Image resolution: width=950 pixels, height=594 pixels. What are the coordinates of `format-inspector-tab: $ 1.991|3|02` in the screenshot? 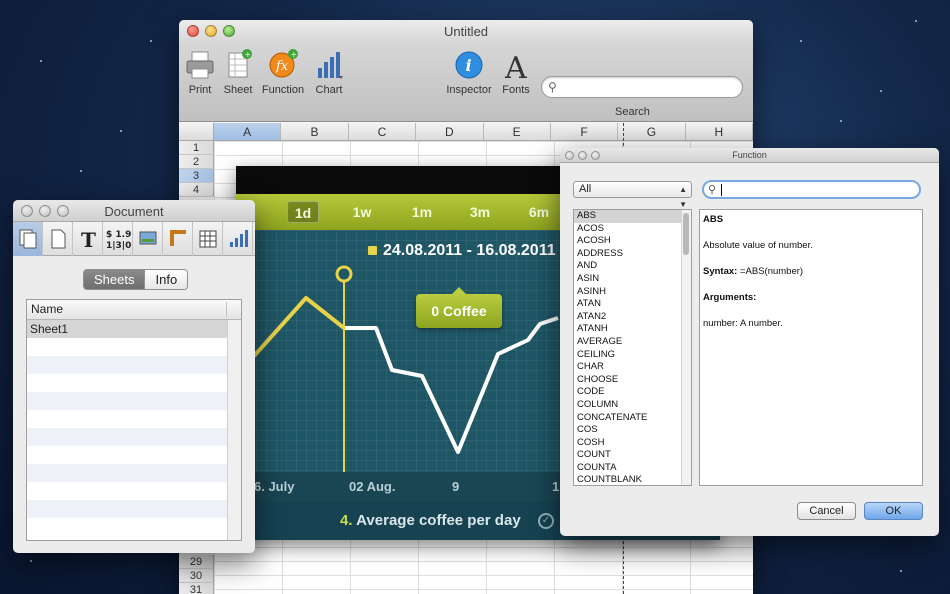 It's located at (118, 239).